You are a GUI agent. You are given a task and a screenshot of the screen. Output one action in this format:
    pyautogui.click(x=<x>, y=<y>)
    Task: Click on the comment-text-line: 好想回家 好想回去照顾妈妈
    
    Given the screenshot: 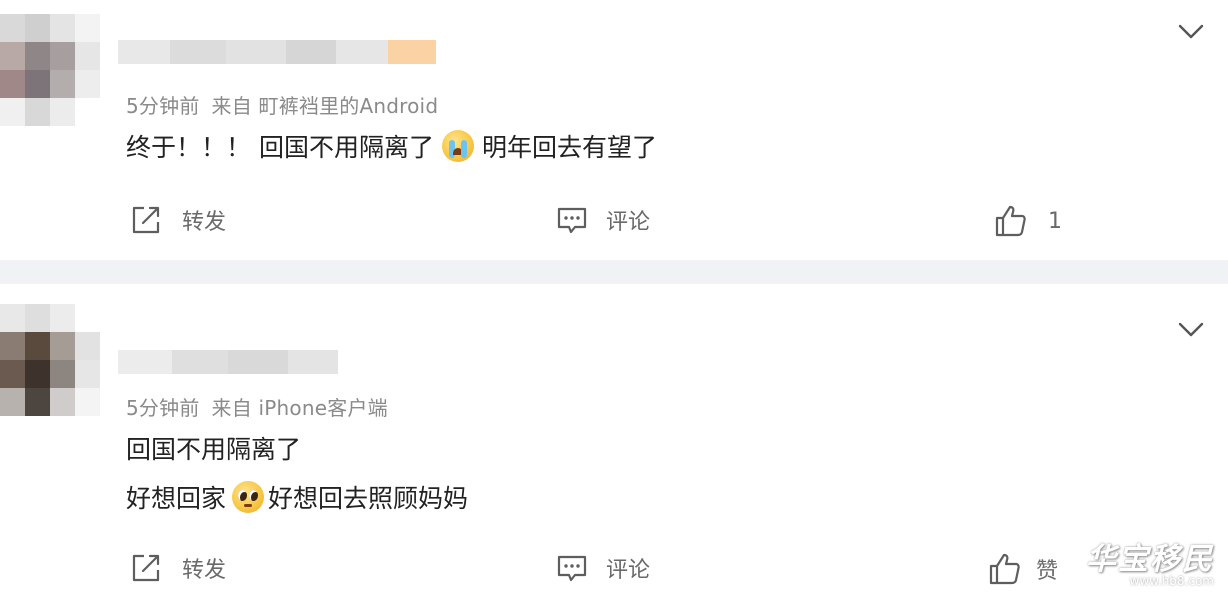 What is the action you would take?
    pyautogui.click(x=297, y=497)
    